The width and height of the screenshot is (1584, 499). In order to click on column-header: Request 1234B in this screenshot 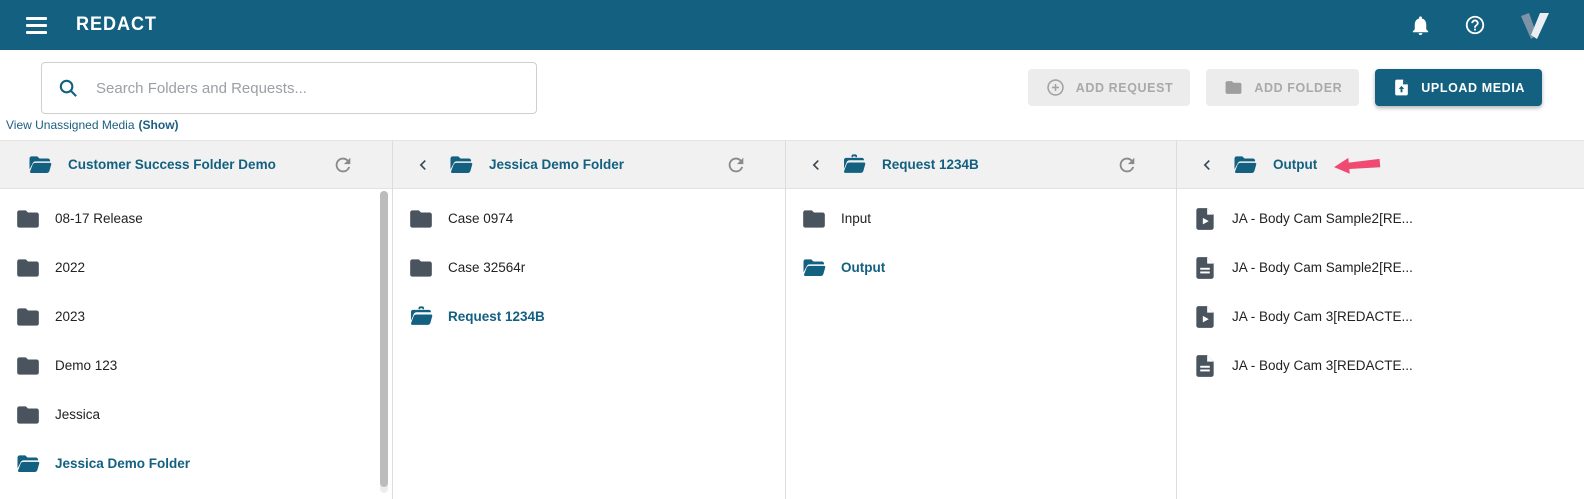, I will do `click(981, 165)`.